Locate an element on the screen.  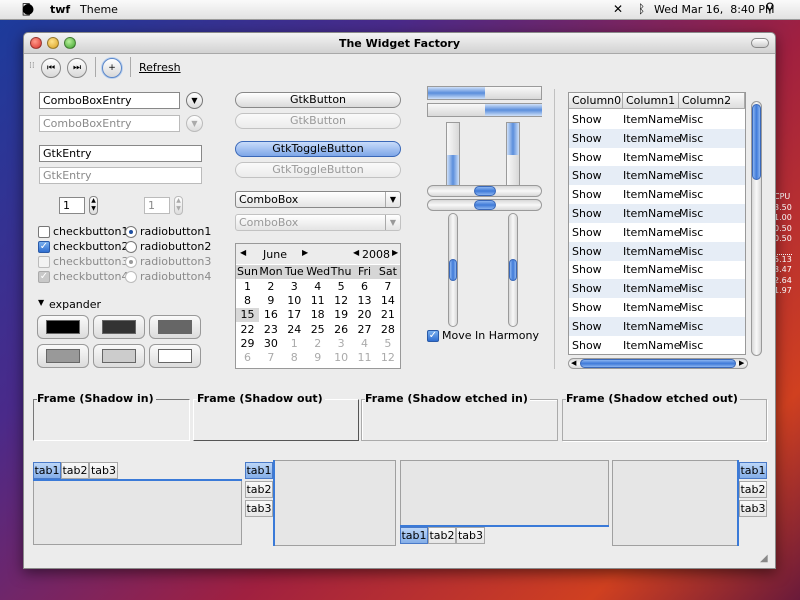
calendar-day: 11 is located at coordinates (317, 301).